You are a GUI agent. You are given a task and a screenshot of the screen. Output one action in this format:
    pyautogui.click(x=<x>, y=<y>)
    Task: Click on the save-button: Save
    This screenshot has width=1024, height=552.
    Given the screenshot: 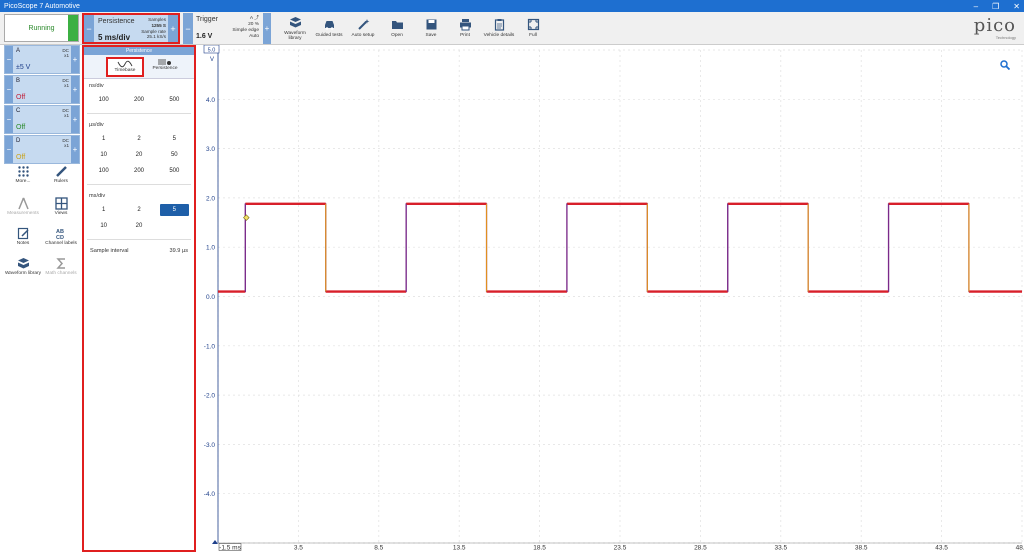 What is the action you would take?
    pyautogui.click(x=431, y=28)
    